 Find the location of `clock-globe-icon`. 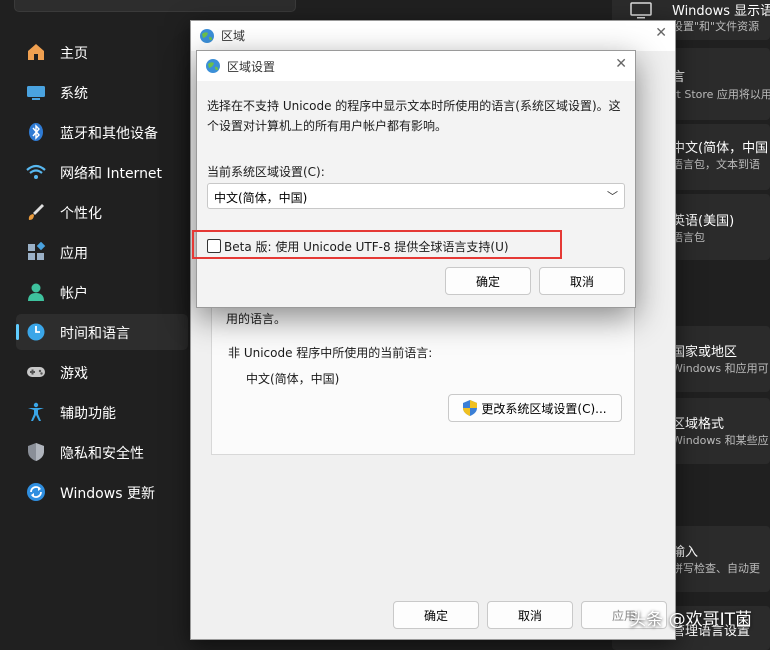

clock-globe-icon is located at coordinates (36, 332).